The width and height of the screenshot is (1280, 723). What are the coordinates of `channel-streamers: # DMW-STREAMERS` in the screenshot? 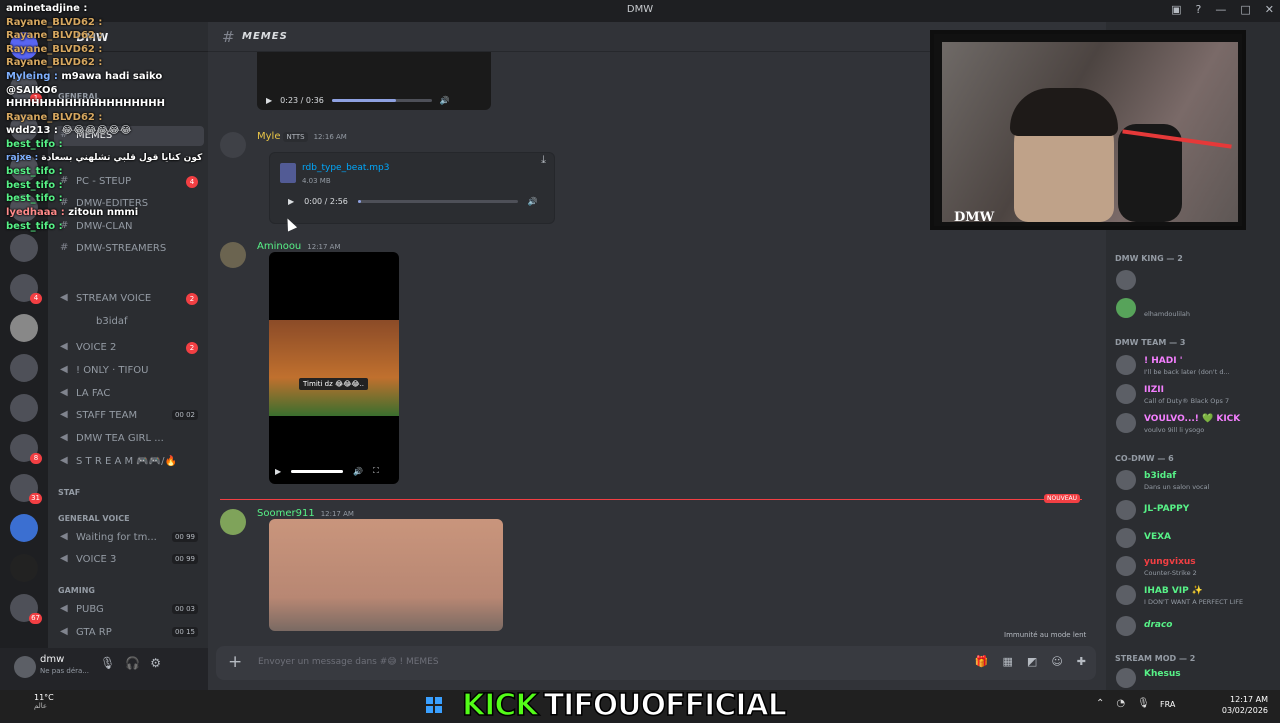 It's located at (129, 249).